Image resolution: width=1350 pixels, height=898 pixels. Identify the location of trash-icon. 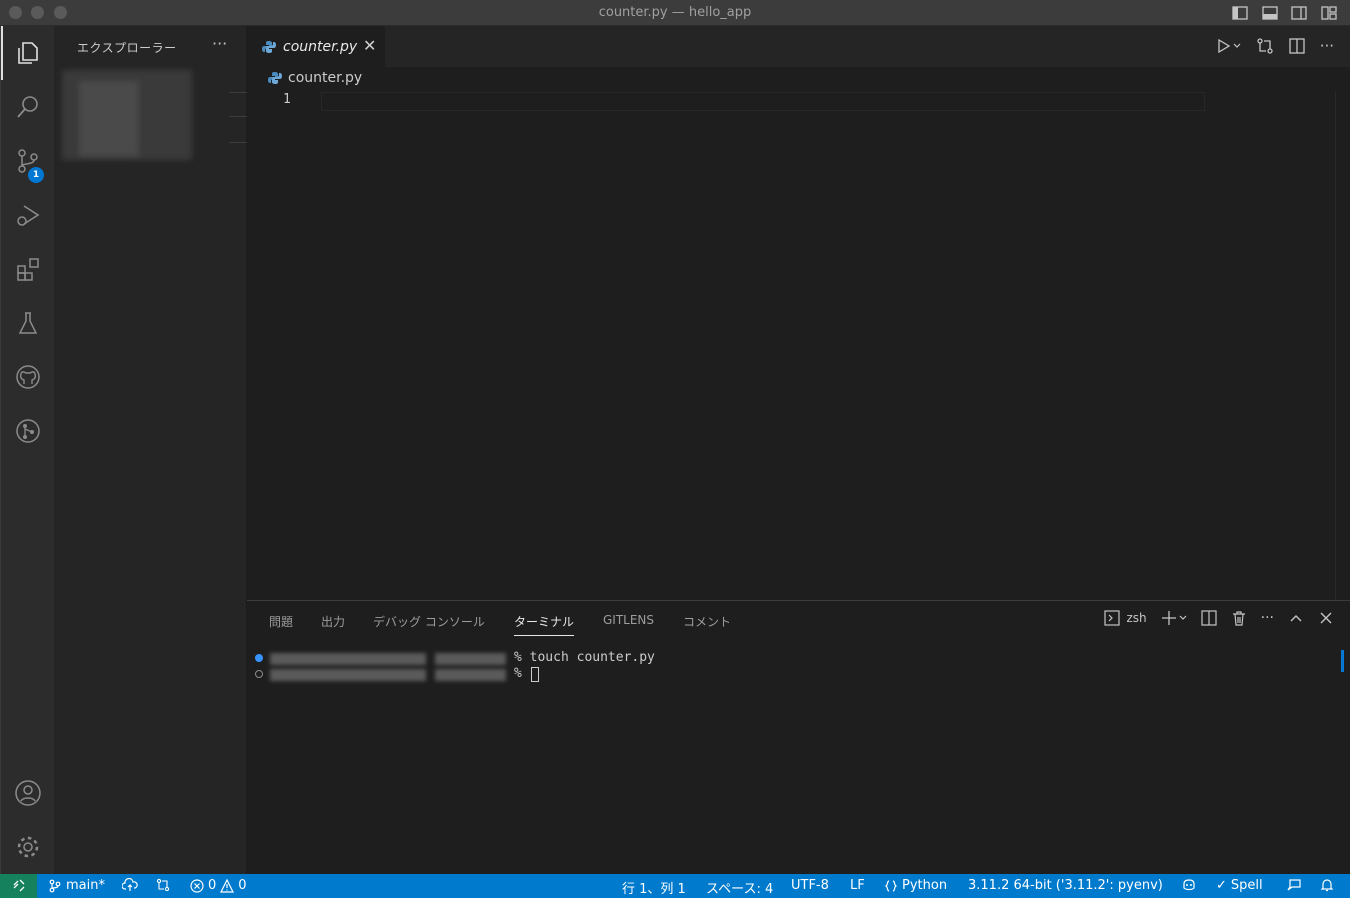
(1239, 618).